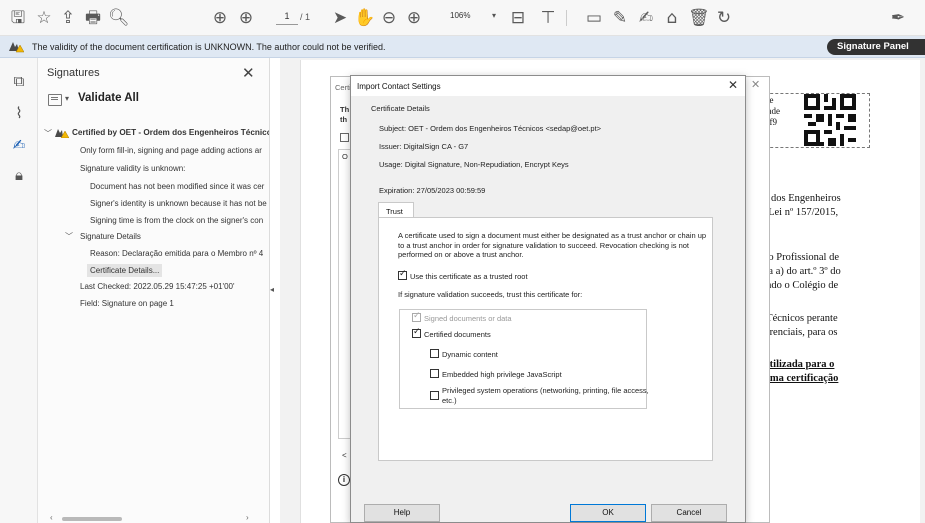  What do you see at coordinates (724, 18) in the screenshot?
I see `rotate-icon: ↻` at bounding box center [724, 18].